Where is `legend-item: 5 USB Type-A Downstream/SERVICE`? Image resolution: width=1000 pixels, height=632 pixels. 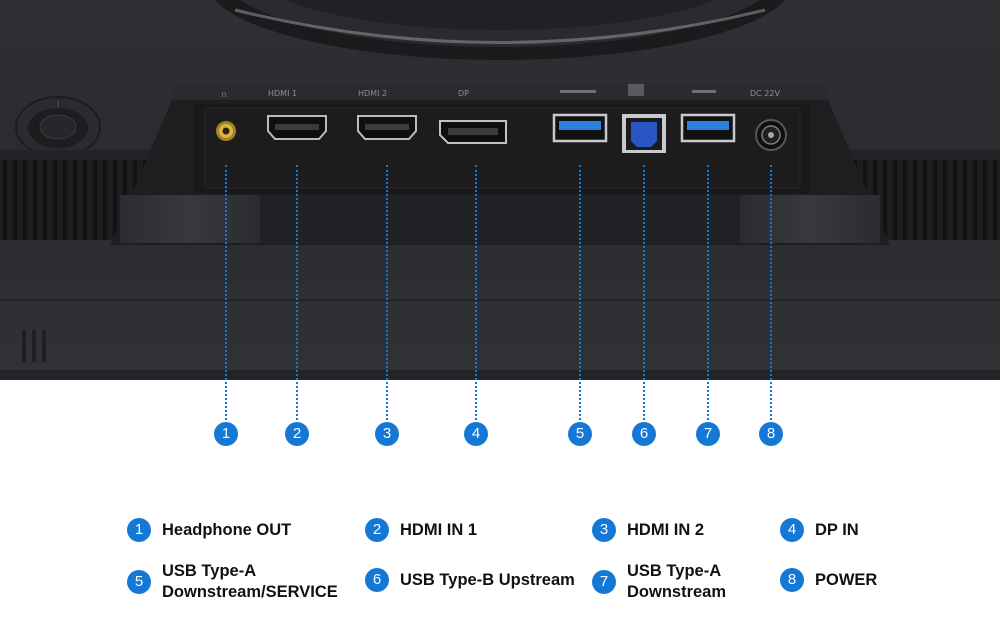
legend-item: 5 USB Type-A Downstream/SERVICE is located at coordinates (232, 582).